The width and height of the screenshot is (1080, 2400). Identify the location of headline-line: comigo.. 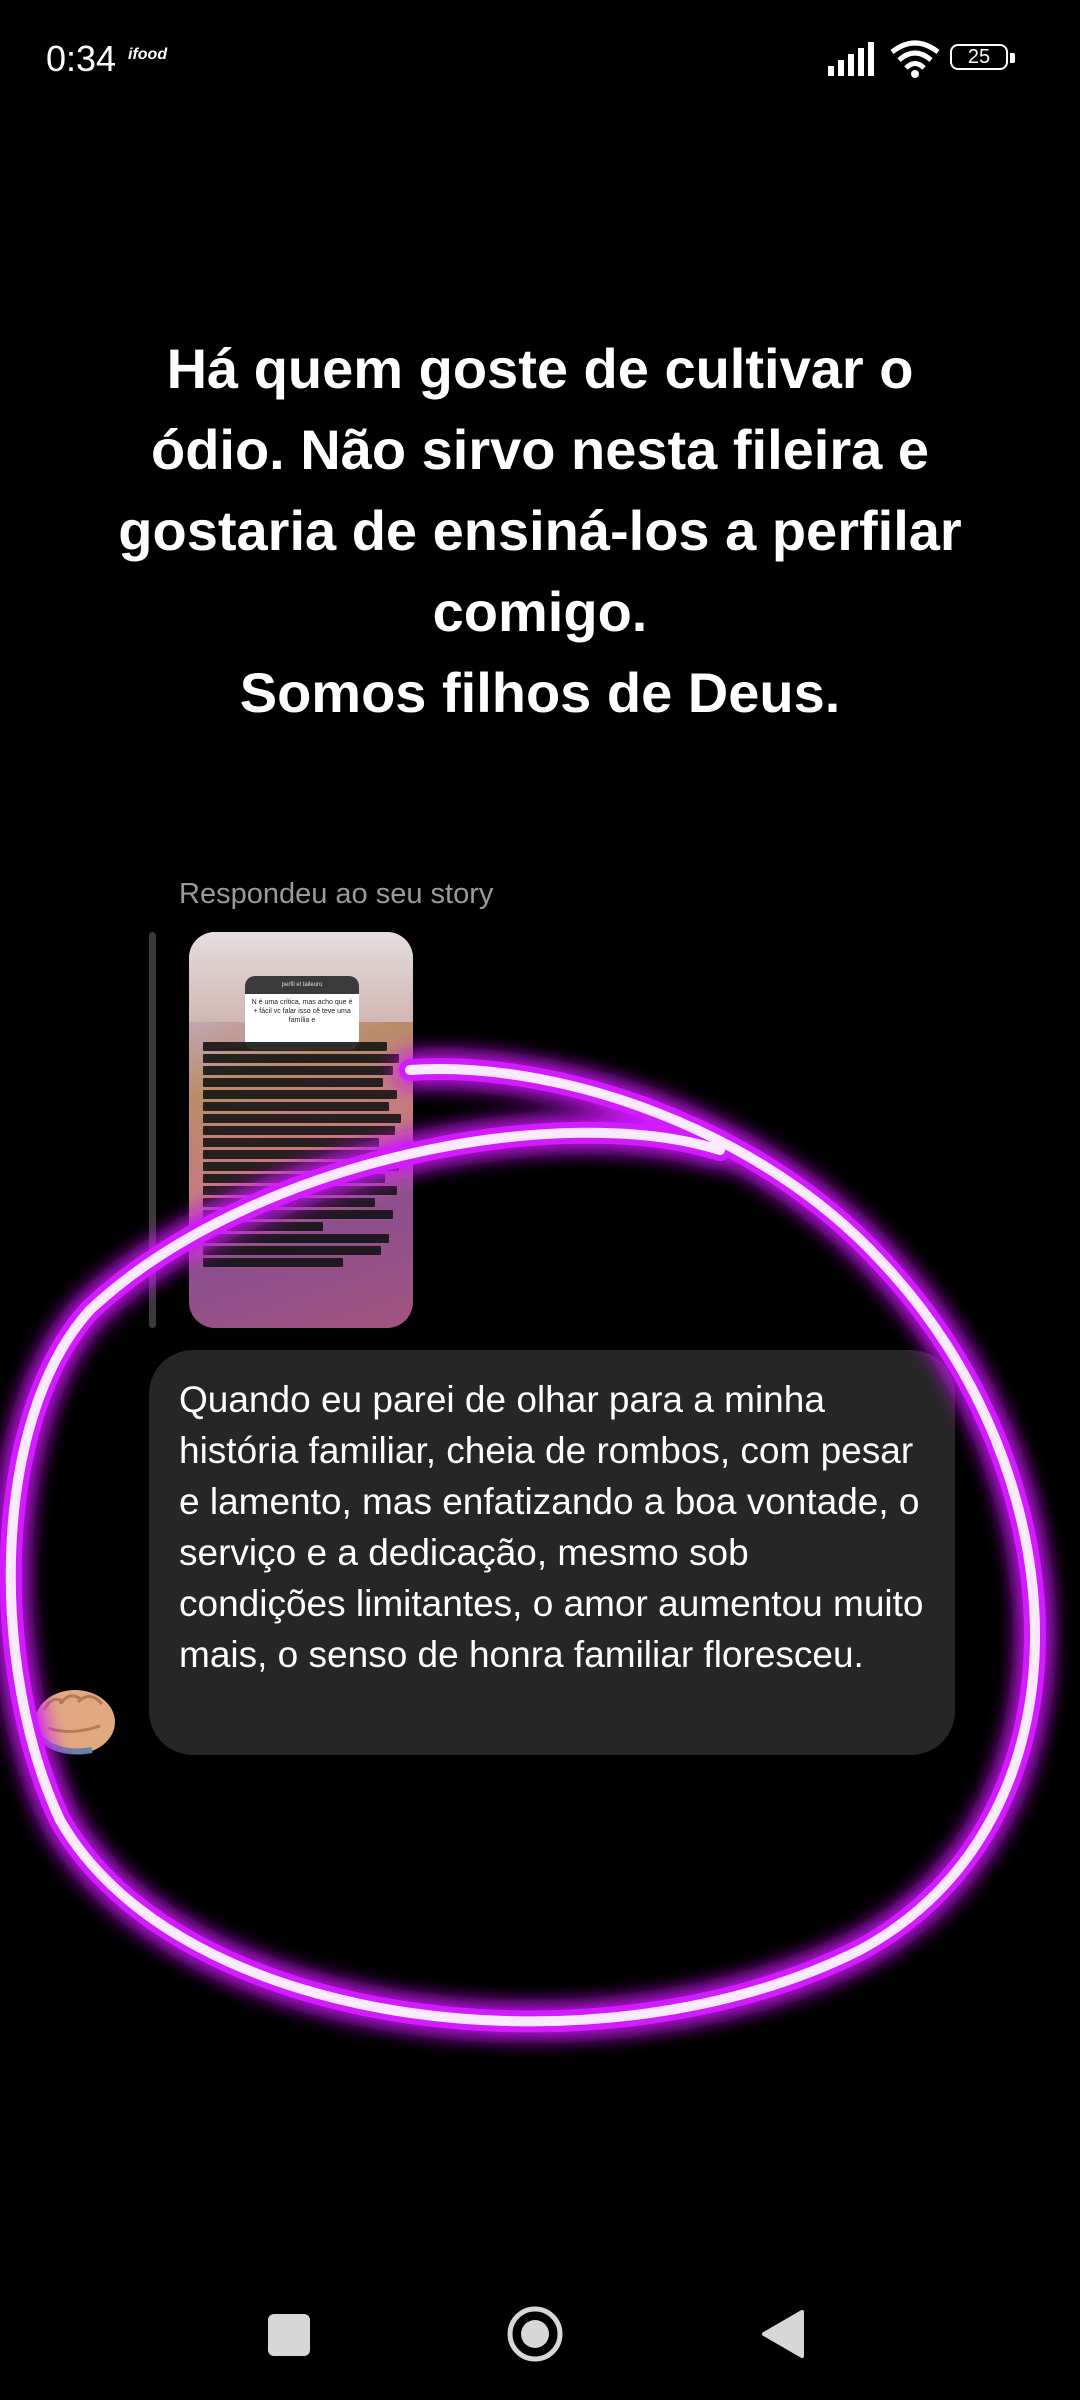
(540, 611).